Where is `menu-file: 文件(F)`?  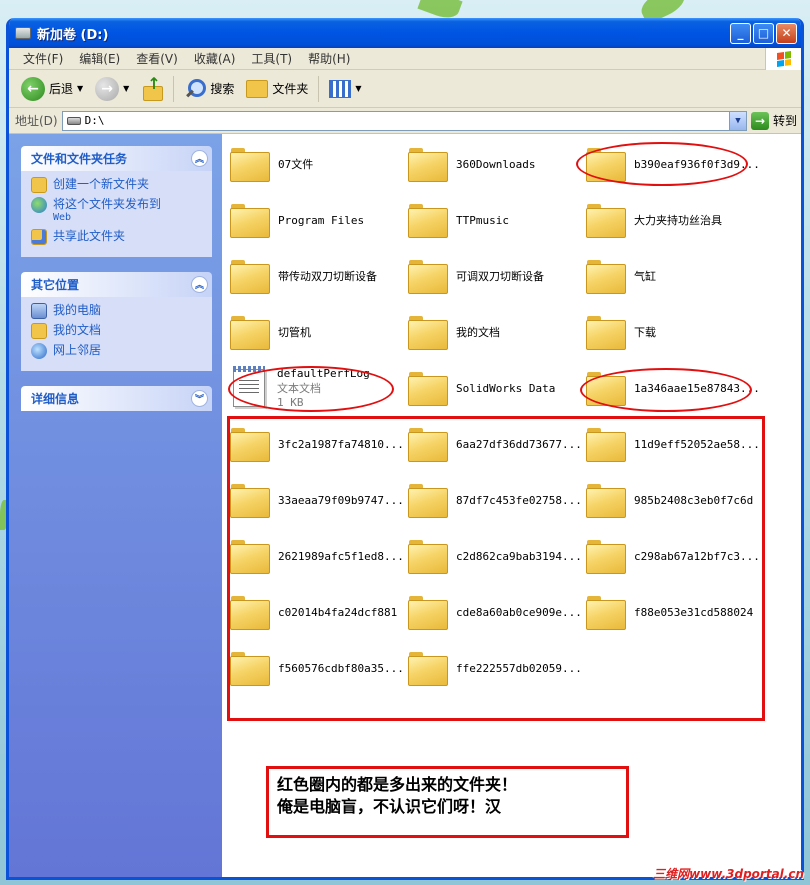 menu-file: 文件(F) is located at coordinates (43, 58).